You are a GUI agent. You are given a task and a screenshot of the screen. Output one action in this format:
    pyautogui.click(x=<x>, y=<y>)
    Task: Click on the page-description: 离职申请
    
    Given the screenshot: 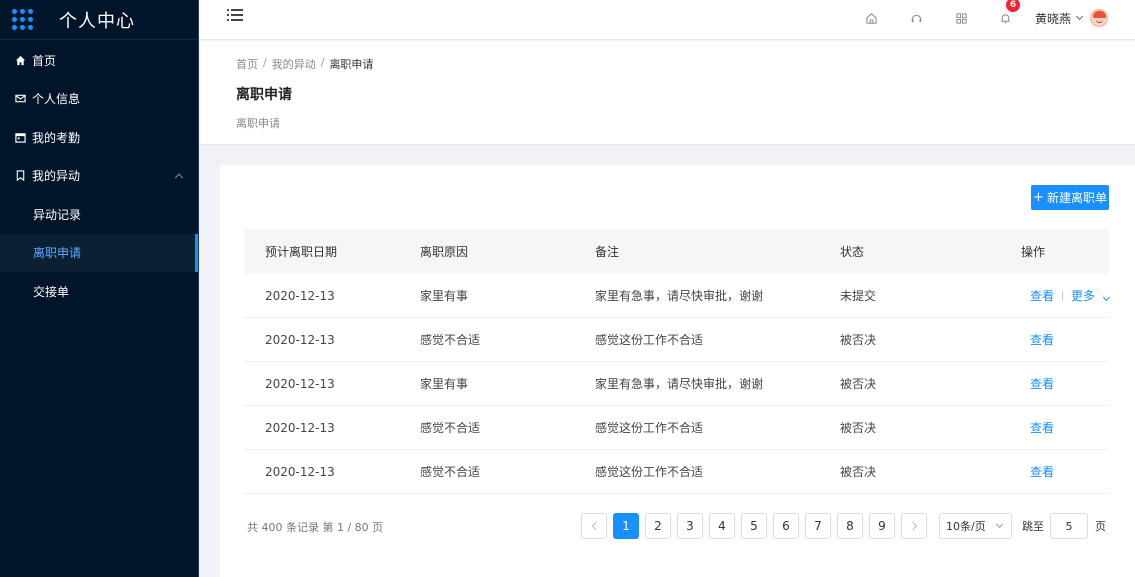 What is the action you would take?
    pyautogui.click(x=258, y=123)
    